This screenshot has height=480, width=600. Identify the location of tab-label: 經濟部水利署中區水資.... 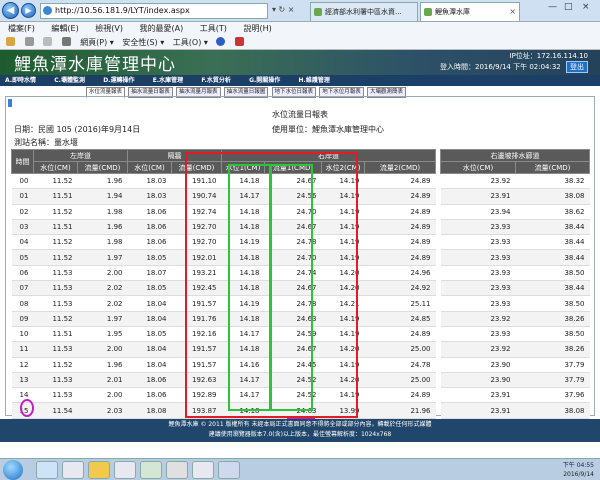
(363, 12).